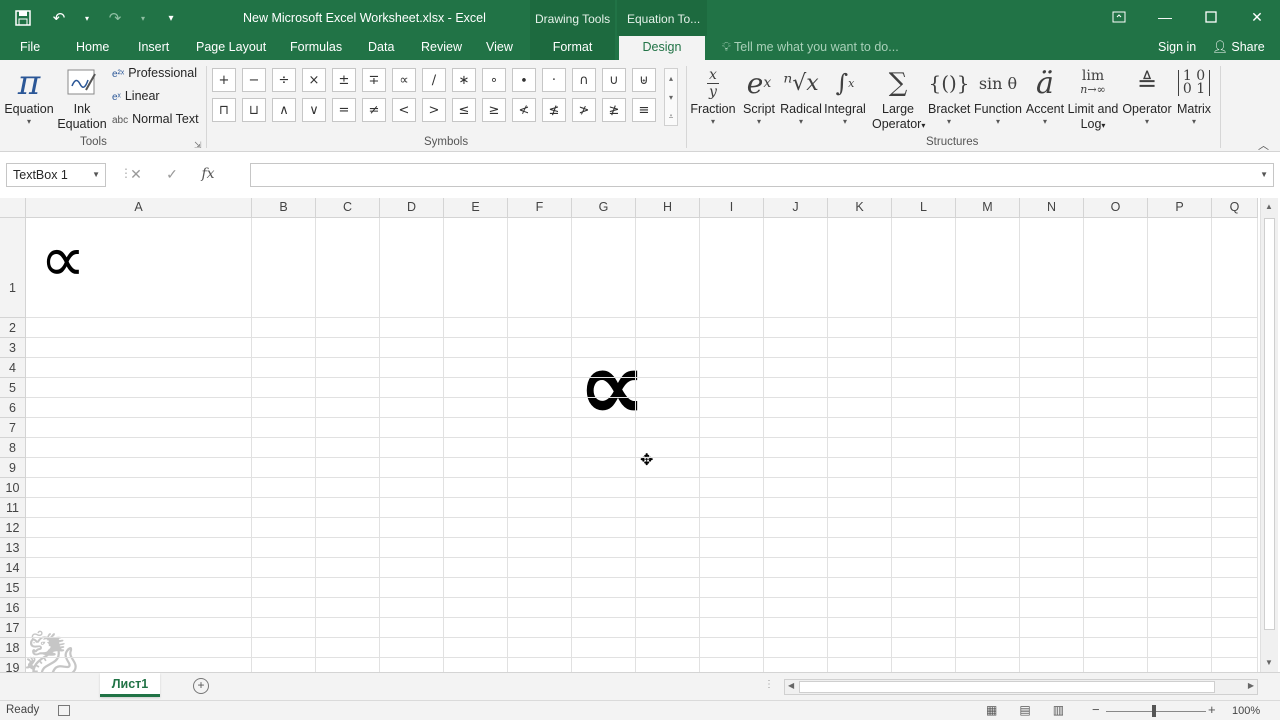 The height and width of the screenshot is (720, 1280). I want to click on column-header: G, so click(604, 208).